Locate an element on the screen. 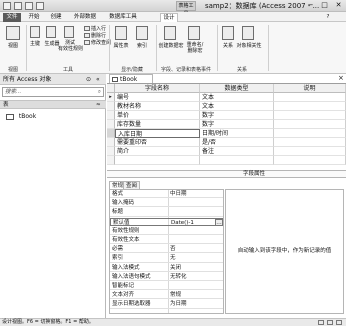 The width and height of the screenshot is (346, 326). field-name-cell-selected: 入库日期 is located at coordinates (157, 133).